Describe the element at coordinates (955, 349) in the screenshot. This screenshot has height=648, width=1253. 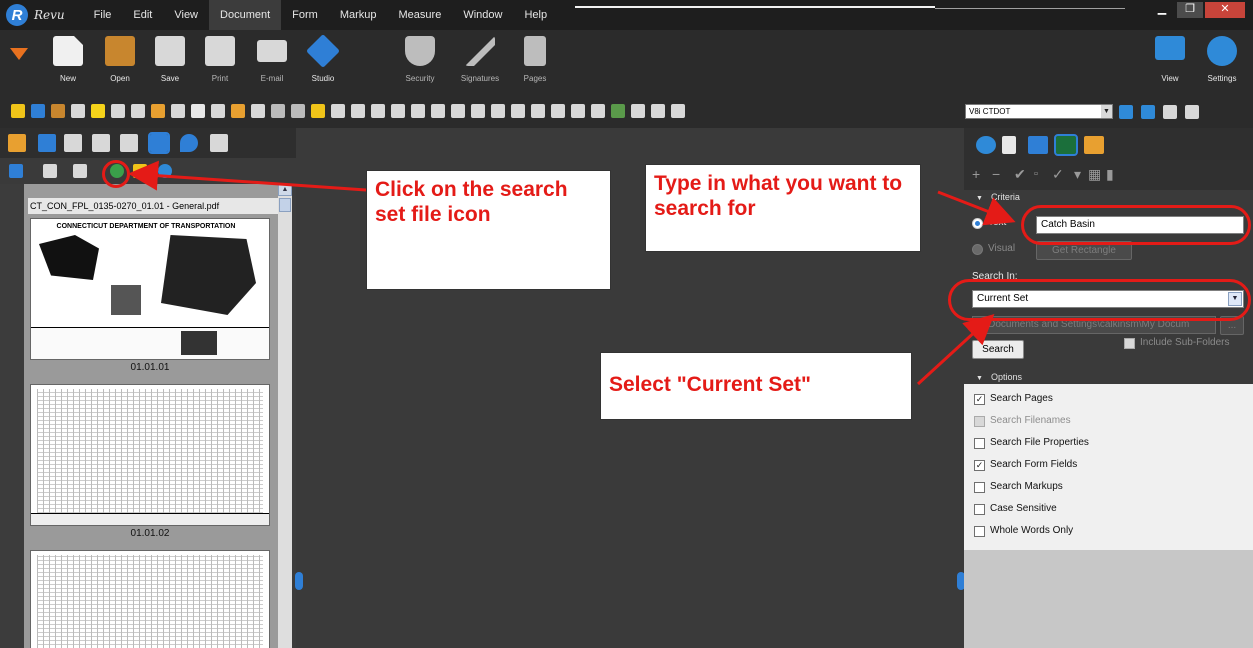
I see `arrow-to-search-in` at that location.